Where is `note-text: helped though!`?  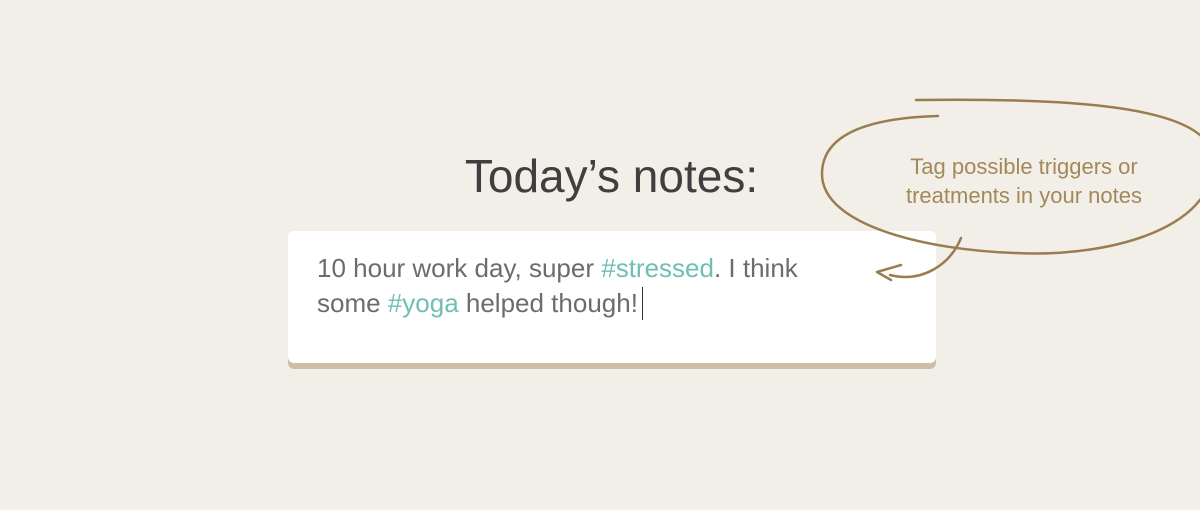
note-text: helped though! is located at coordinates (548, 303).